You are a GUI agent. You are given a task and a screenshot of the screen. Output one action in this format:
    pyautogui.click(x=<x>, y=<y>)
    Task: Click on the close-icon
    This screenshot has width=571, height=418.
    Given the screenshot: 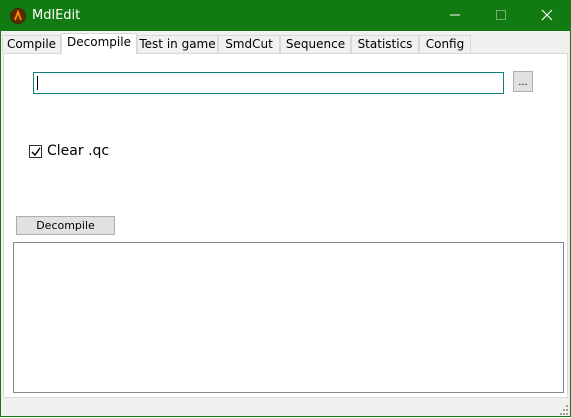 What is the action you would take?
    pyautogui.click(x=547, y=16)
    